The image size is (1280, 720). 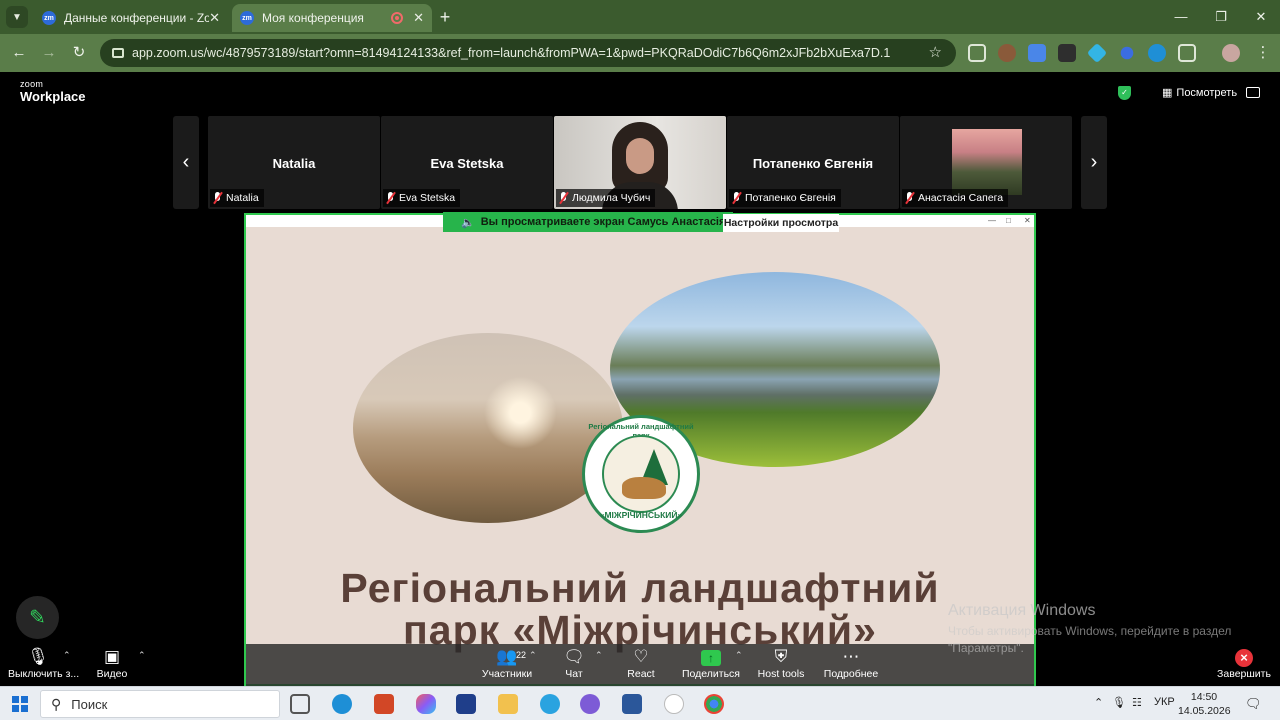 I want to click on recording-icon, so click(x=397, y=18).